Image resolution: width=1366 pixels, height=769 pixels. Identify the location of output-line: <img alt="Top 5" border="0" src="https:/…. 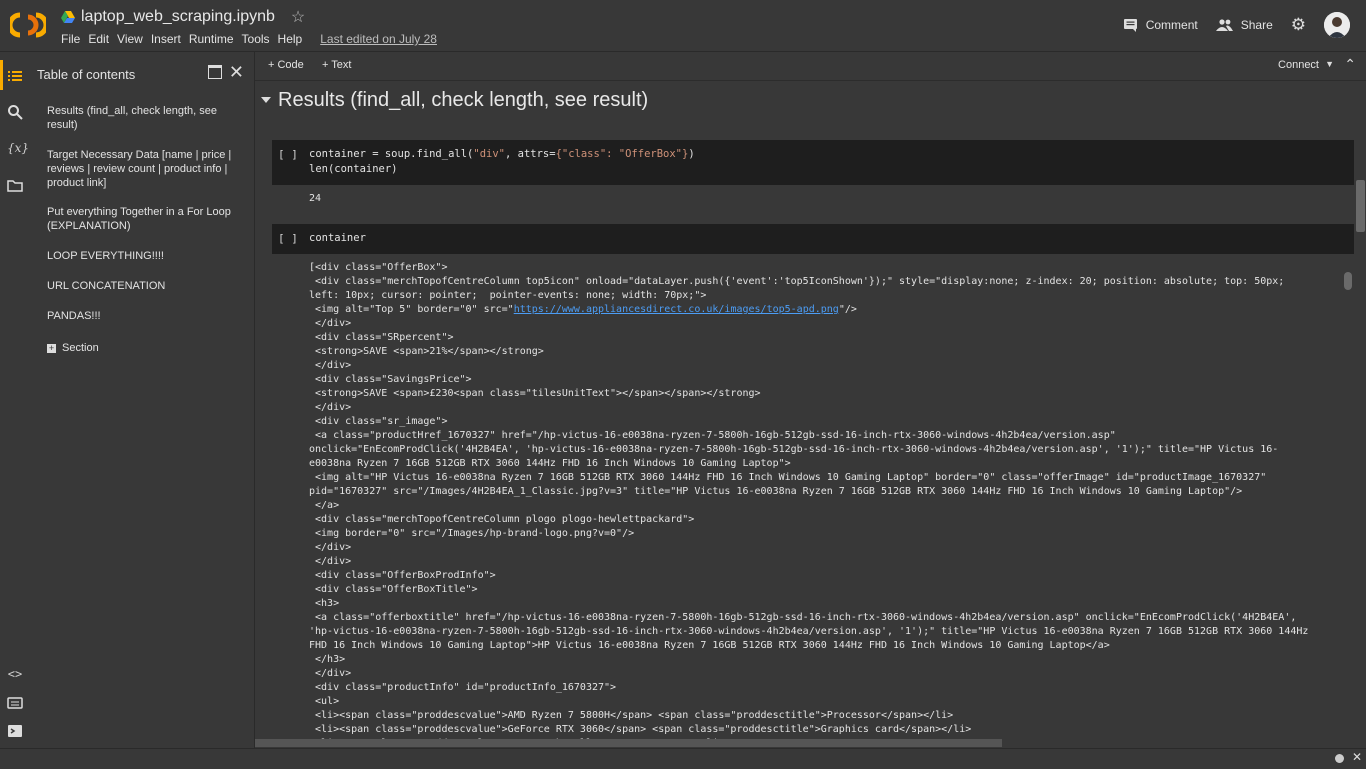
(808, 310).